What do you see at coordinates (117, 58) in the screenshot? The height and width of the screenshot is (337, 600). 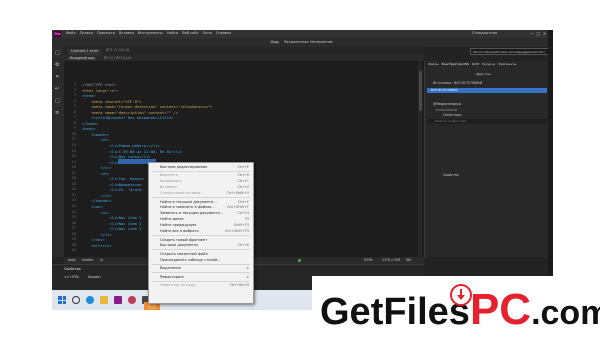 I see `related-css-tab: BF1.0 / BF1.0.css` at bounding box center [117, 58].